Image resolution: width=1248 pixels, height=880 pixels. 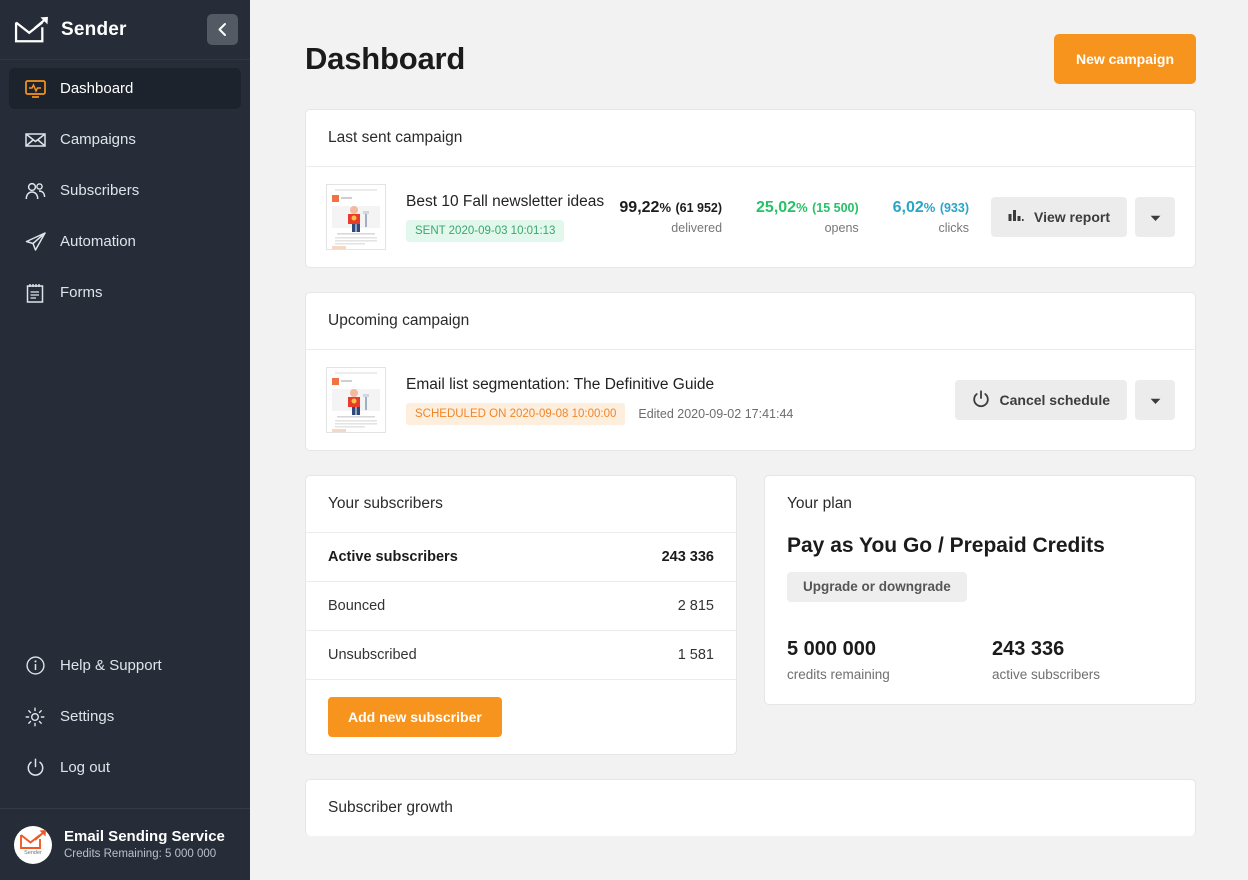 I want to click on envelope-arrow-logo-icon, so click(x=32, y=30).